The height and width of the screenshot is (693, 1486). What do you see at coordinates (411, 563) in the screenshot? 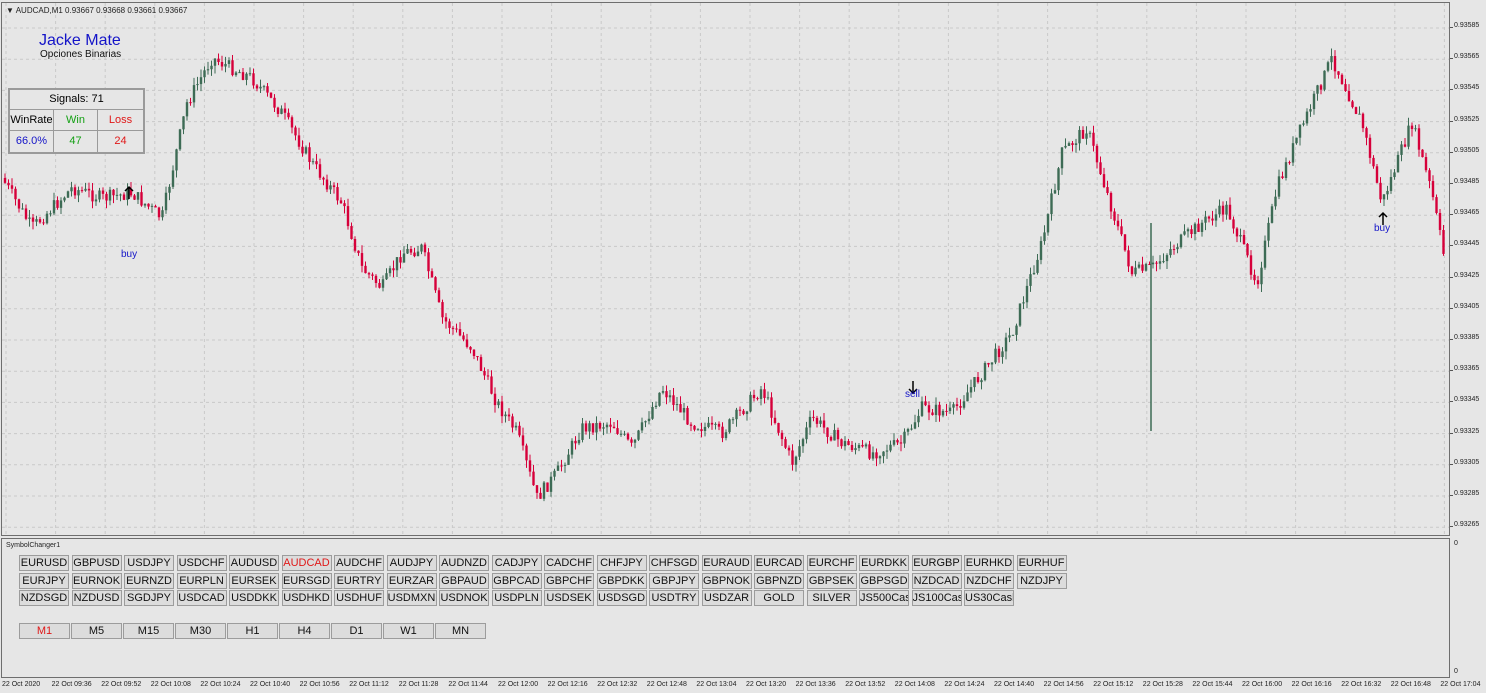
I see `symbol-button-audjpy: AUDJPY` at bounding box center [411, 563].